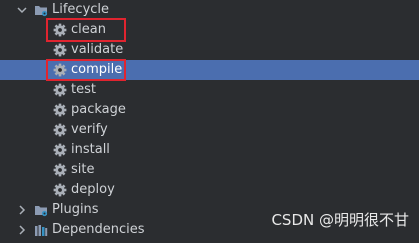 This screenshot has width=419, height=243. Describe the element at coordinates (93, 189) in the screenshot. I see `goal-label: deploy` at that location.